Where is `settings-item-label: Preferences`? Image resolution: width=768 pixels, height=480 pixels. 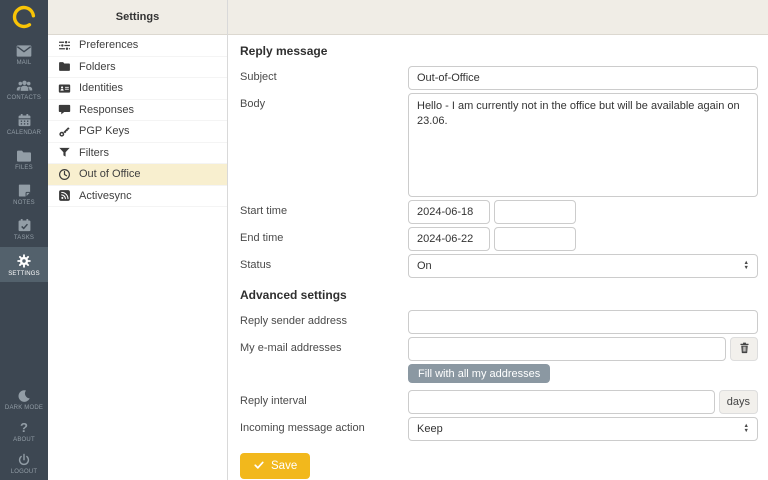
settings-item-label: Preferences is located at coordinates (109, 45).